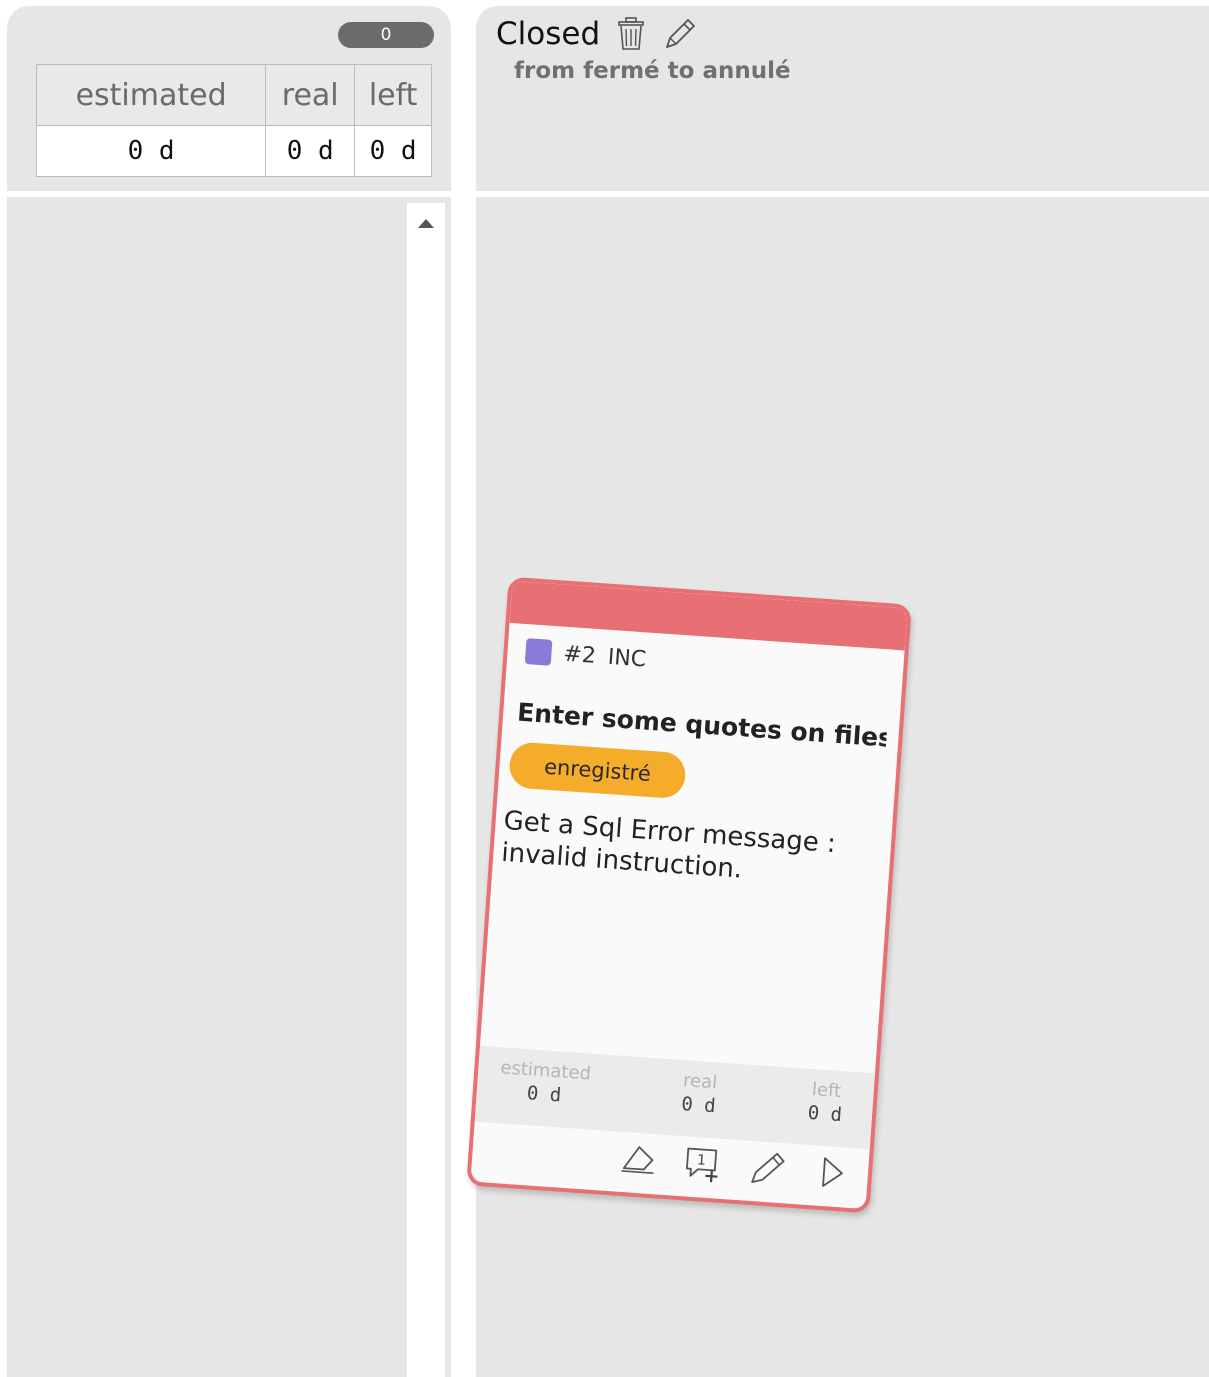 This screenshot has width=1209, height=1377. What do you see at coordinates (426, 790) in the screenshot?
I see `scrollbar` at bounding box center [426, 790].